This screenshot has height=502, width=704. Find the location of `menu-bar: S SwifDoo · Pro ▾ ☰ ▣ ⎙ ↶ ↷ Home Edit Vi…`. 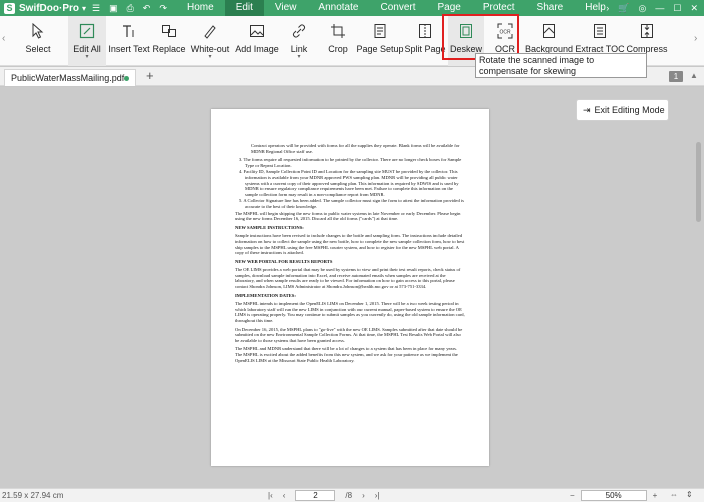

menu-bar: S SwifDoo · Pro ▾ ☰ ▣ ⎙ ↶ ↷ Home Edit Vi… is located at coordinates (352, 8).